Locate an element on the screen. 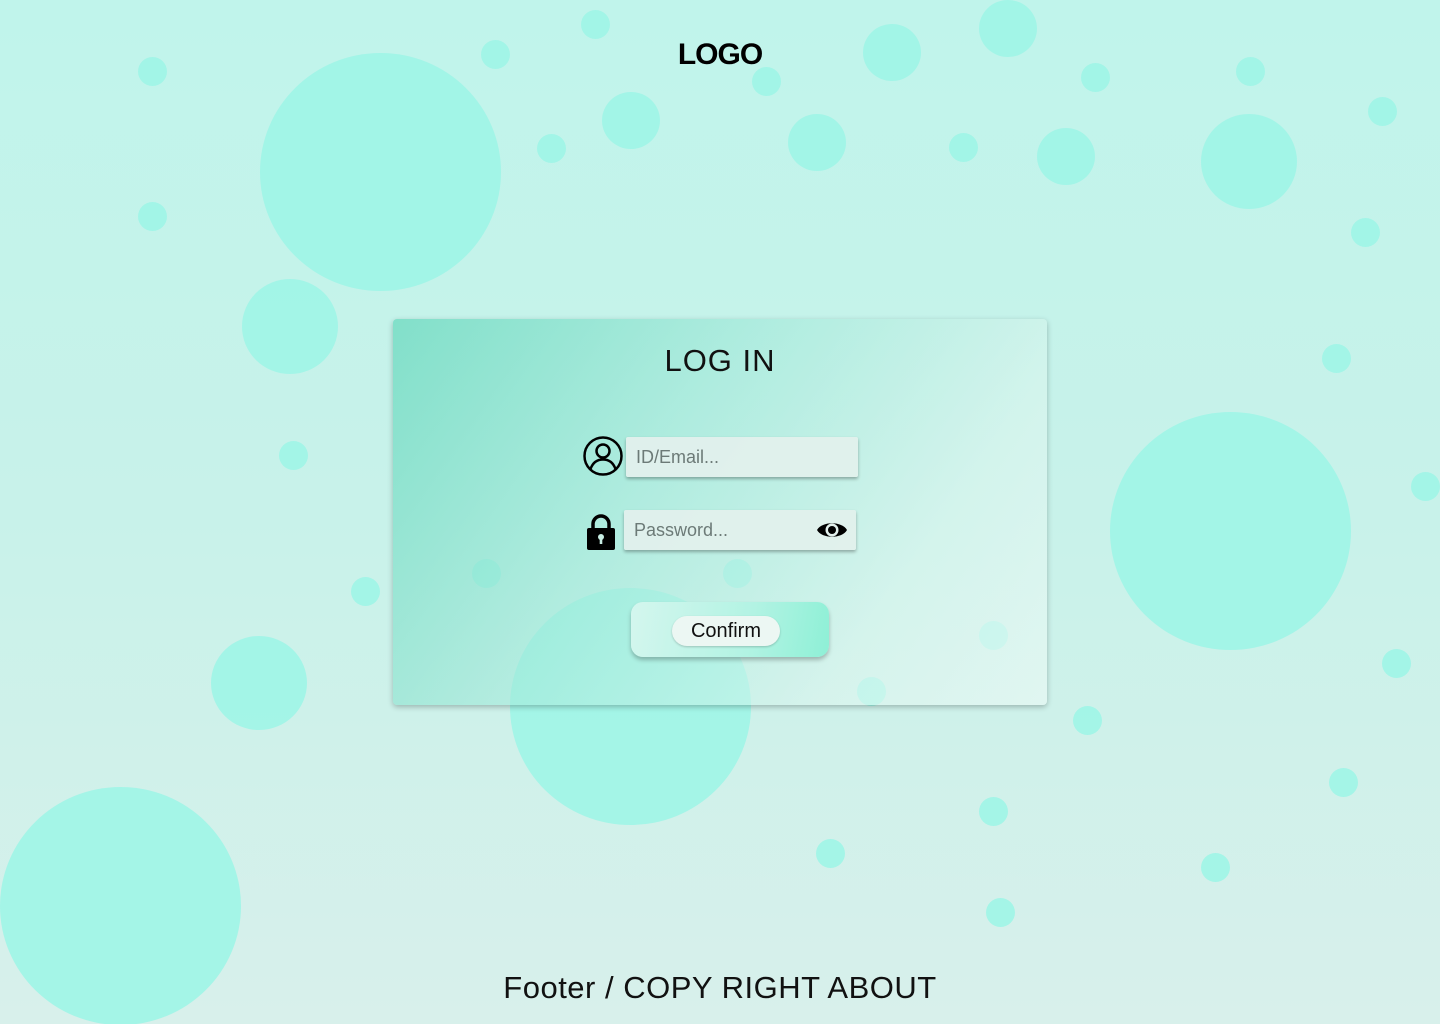 Image resolution: width=1440 pixels, height=1024 pixels. logo: LOGO is located at coordinates (720, 55).